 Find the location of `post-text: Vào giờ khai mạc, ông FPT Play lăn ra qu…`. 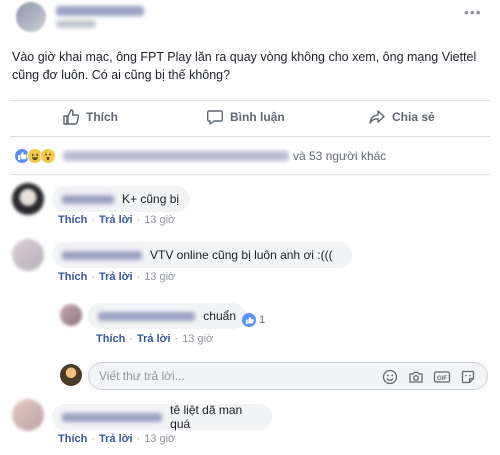

post-text: Vào giờ khai mạc, ông FPT Play lăn ra qu… is located at coordinates (244, 66).